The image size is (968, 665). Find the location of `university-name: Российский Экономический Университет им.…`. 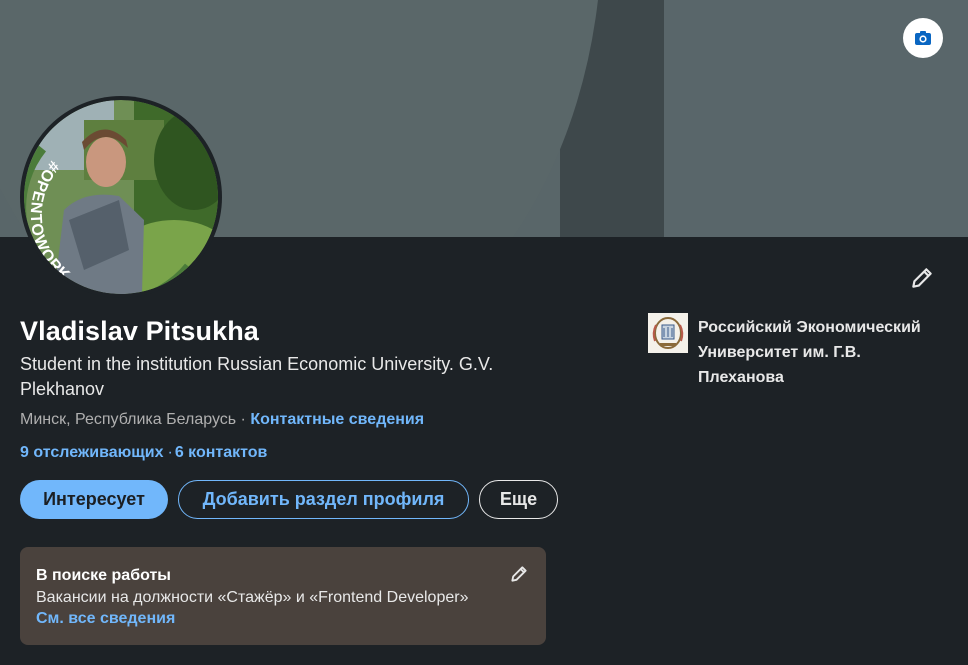

university-name: Российский Экономический Университет им.… is located at coordinates (809, 352).